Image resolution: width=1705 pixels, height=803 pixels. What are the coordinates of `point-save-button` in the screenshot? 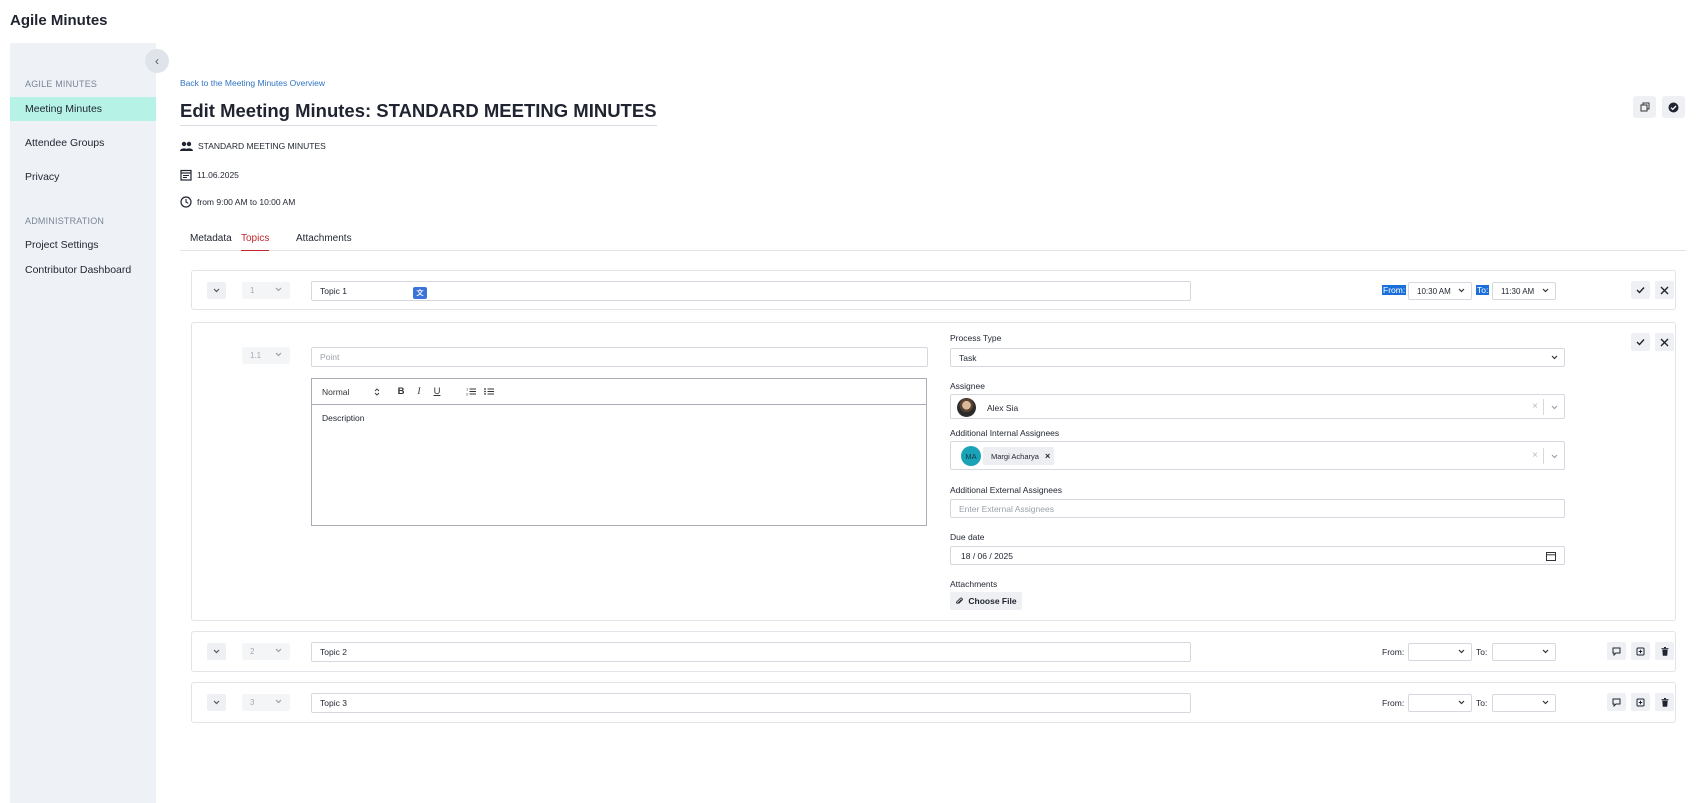 It's located at (1640, 342).